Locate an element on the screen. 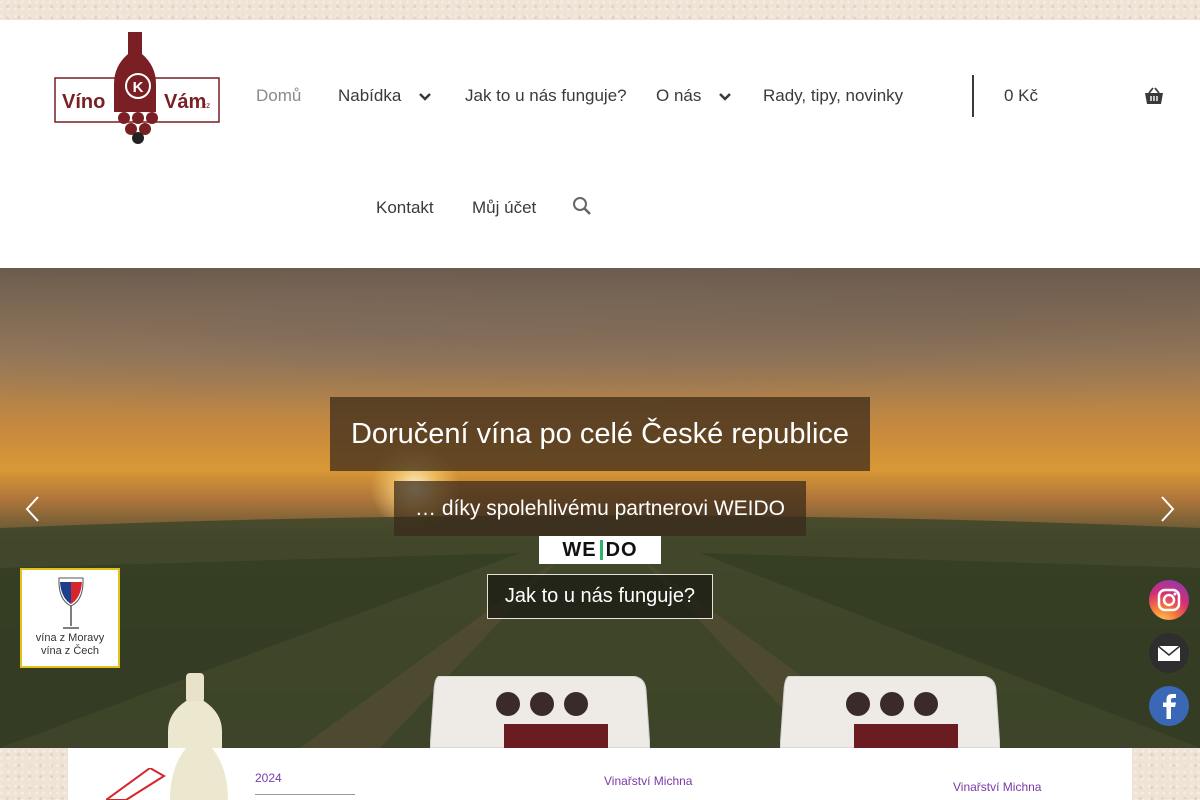 Image resolution: width=1200 pixels, height=800 pixels. mail-icon is located at coordinates (1169, 653).